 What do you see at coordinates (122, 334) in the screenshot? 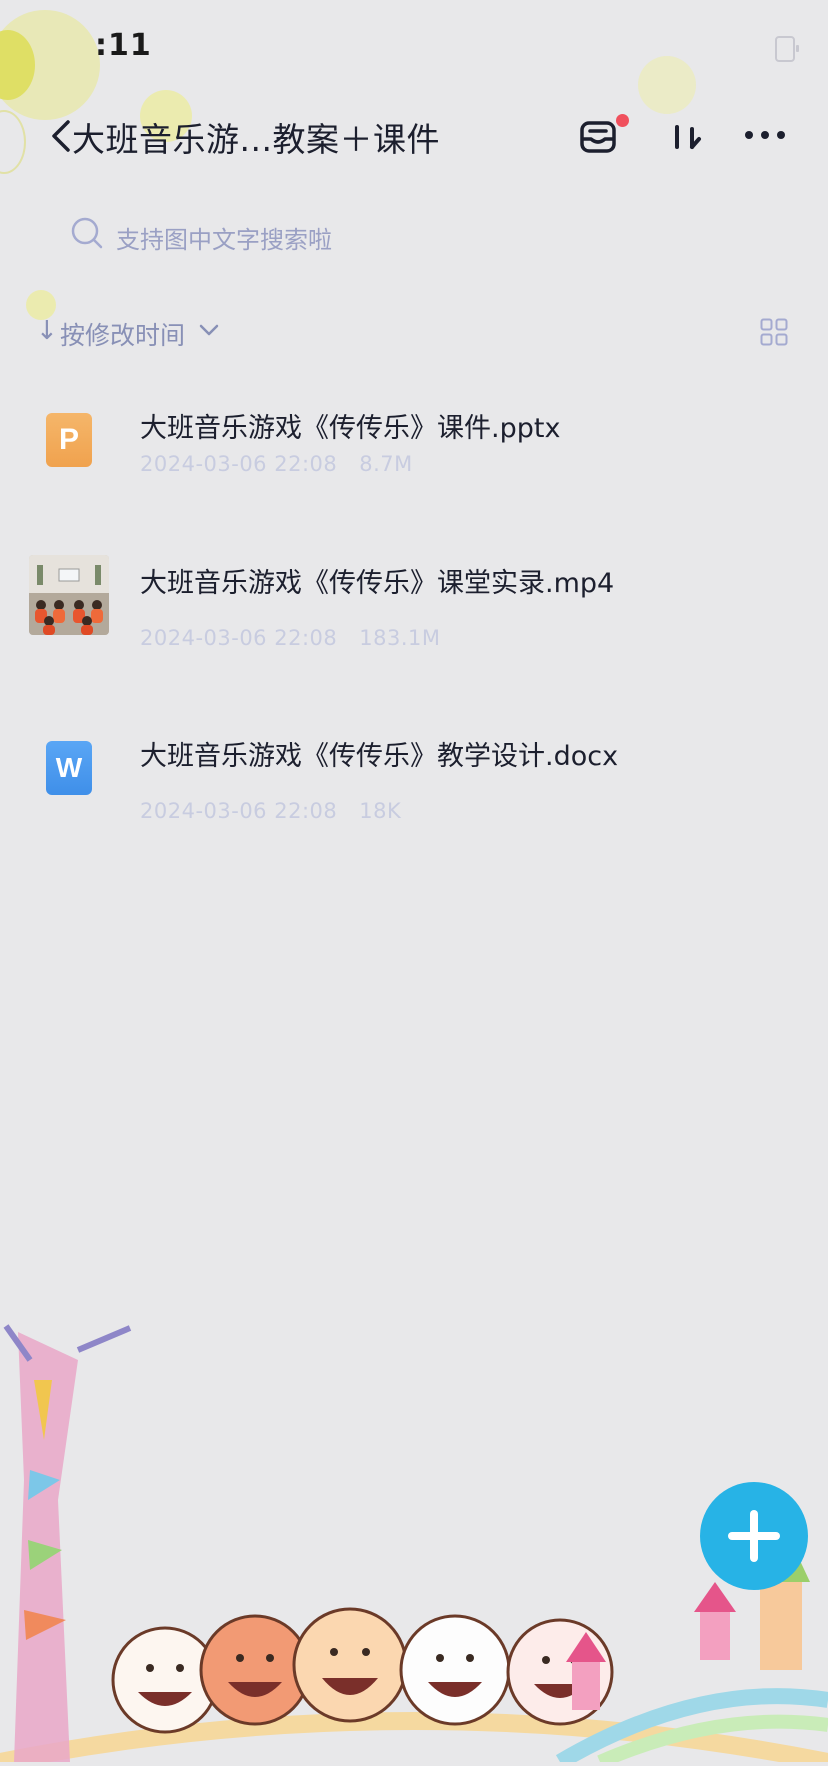
I see `sort-label: 按修改时间` at bounding box center [122, 334].